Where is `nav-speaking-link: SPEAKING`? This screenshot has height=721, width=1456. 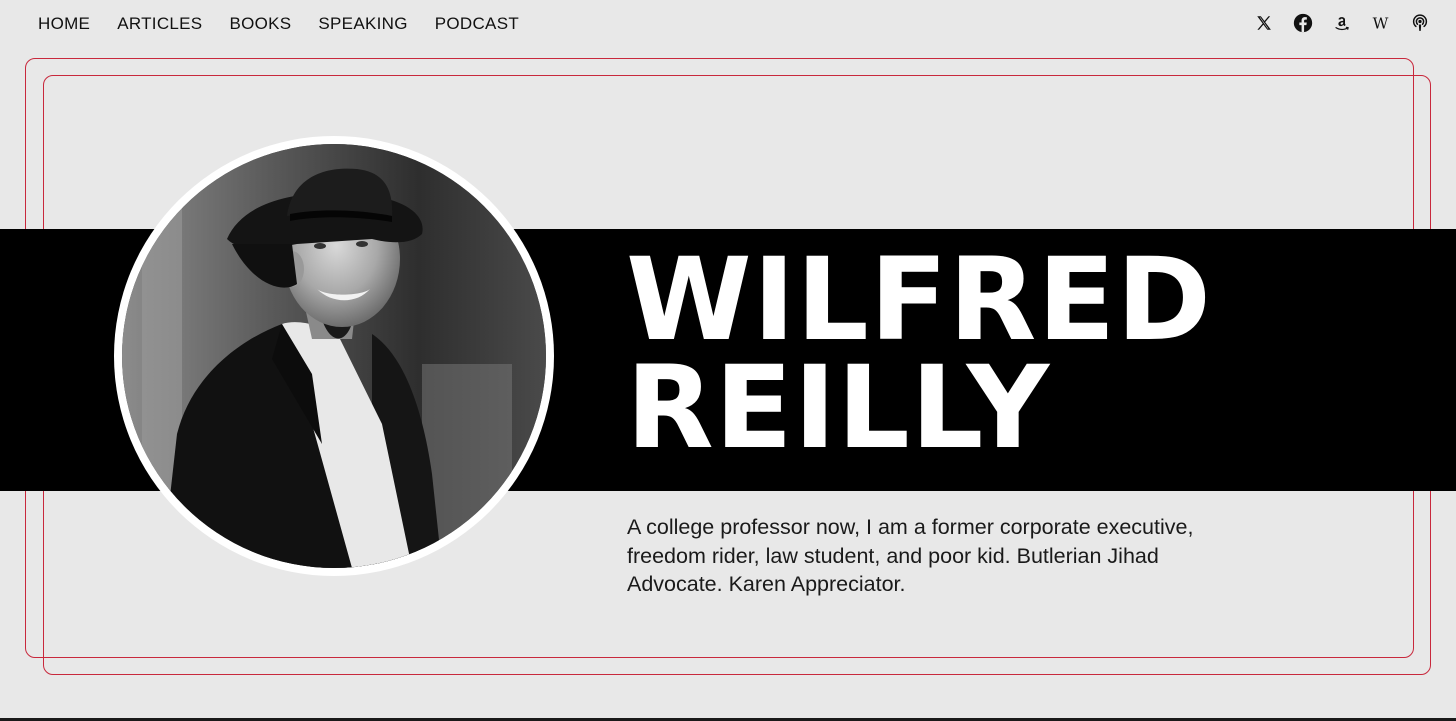 nav-speaking-link: SPEAKING is located at coordinates (362, 24).